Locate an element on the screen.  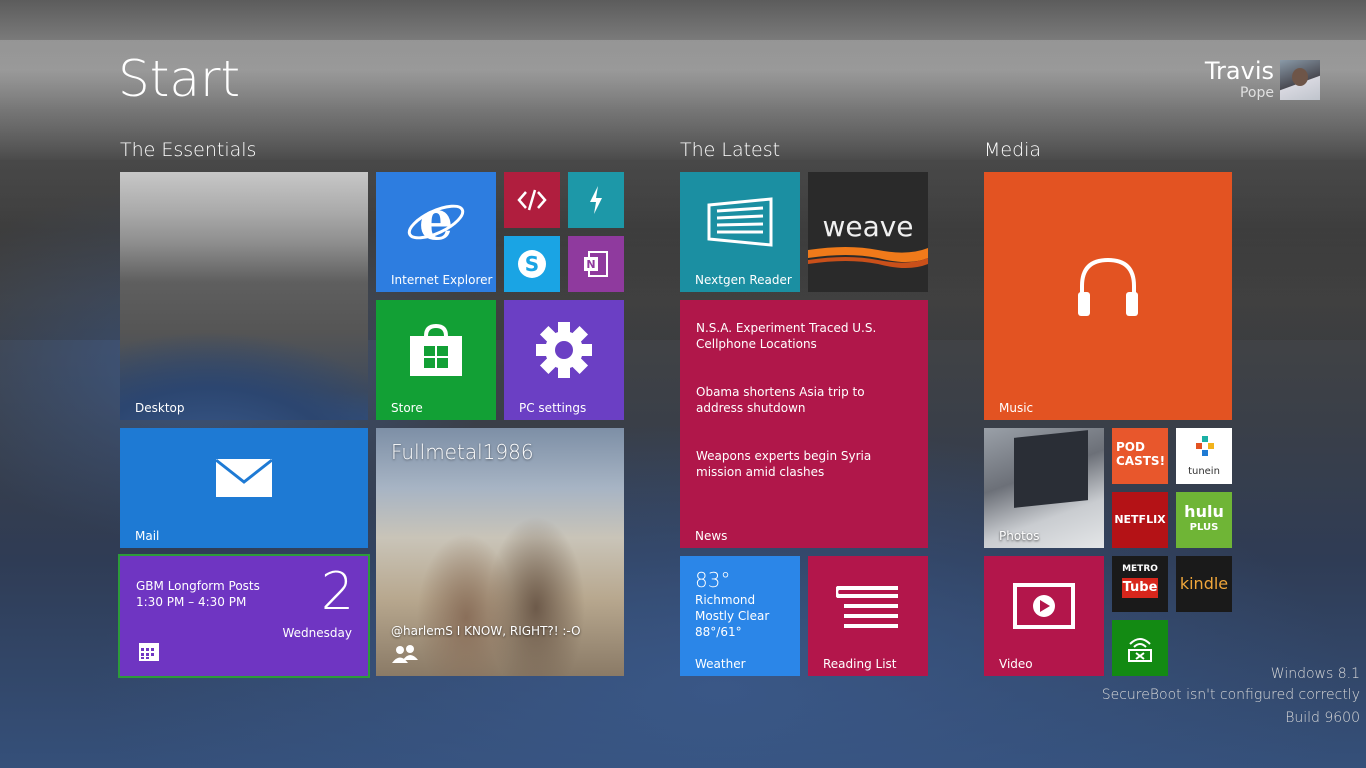
svg-text: e is located at coordinates (436, 222).